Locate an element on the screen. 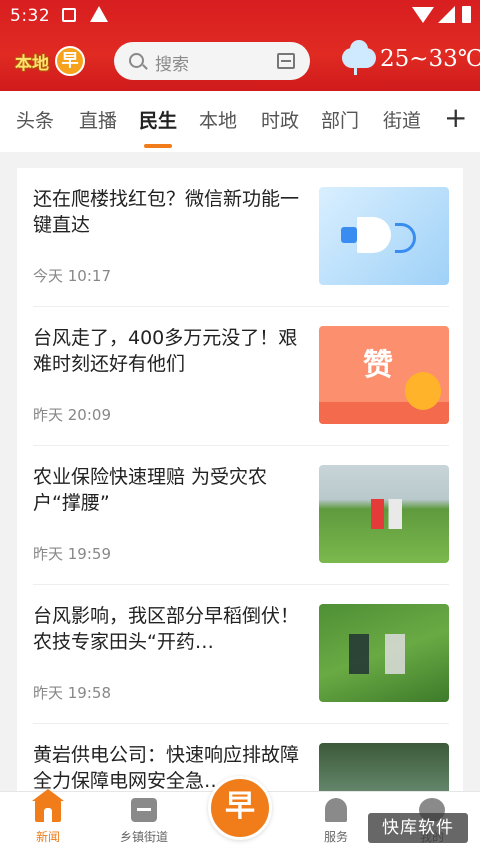 This screenshot has width=480, height=855. status-time: 5:32 is located at coordinates (30, 16).